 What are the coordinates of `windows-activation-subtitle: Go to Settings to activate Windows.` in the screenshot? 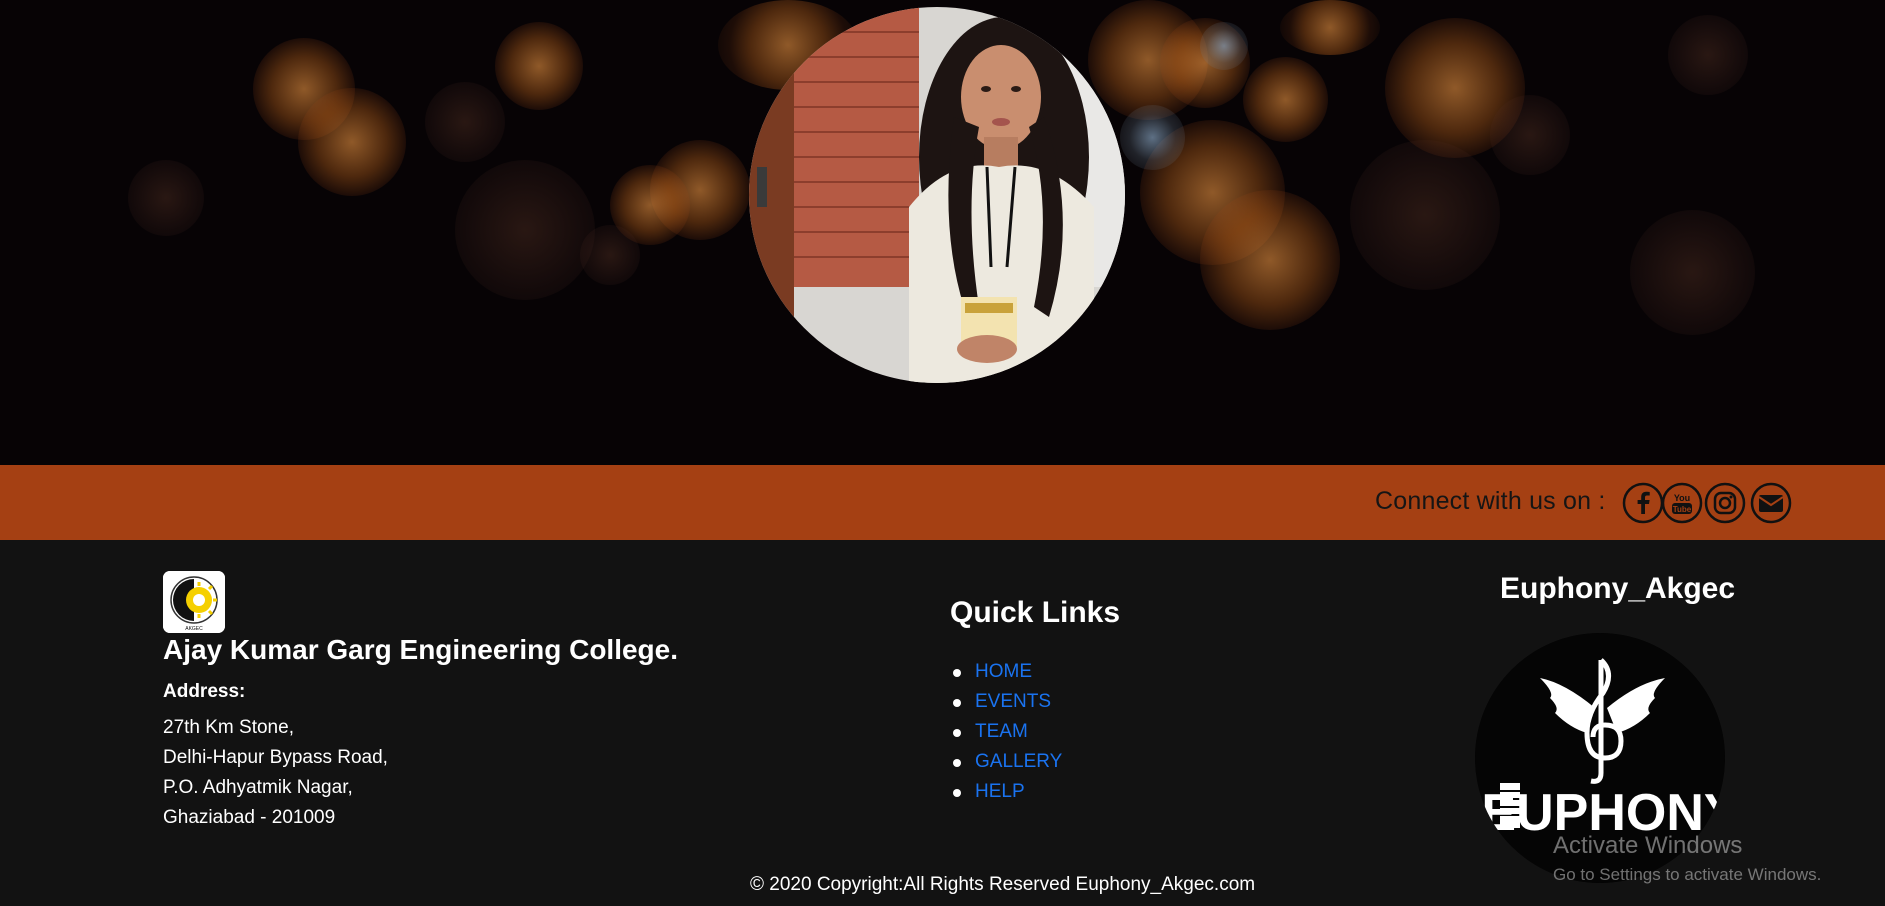 It's located at (1687, 874).